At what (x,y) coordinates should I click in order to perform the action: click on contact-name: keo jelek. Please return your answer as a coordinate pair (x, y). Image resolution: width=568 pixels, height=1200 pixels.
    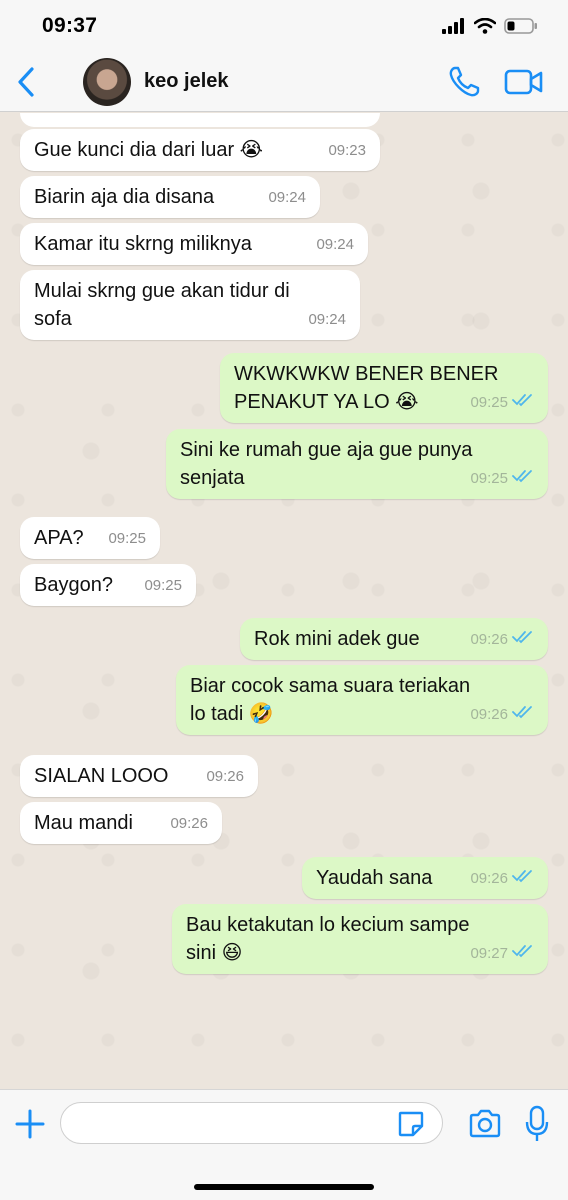
    Looking at the image, I should click on (186, 81).